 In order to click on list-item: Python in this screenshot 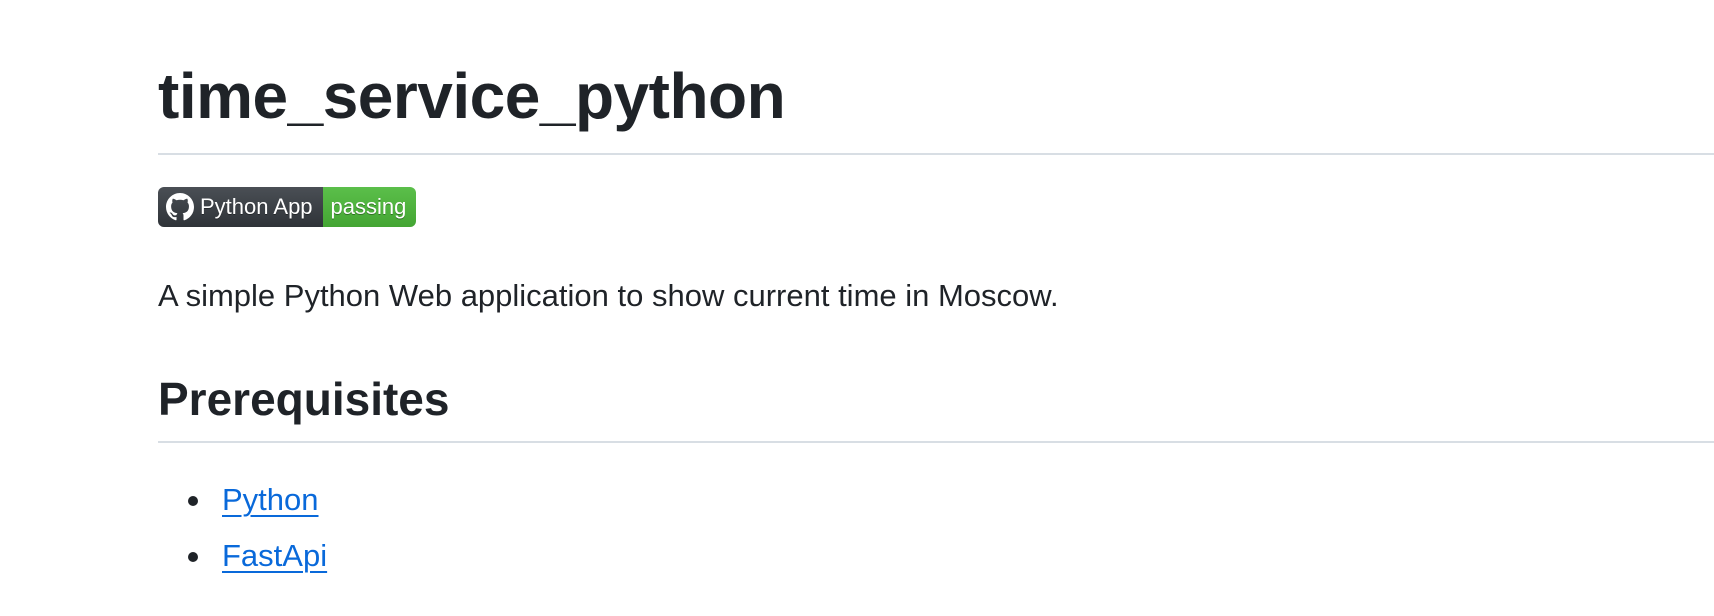, I will do `click(242, 502)`.